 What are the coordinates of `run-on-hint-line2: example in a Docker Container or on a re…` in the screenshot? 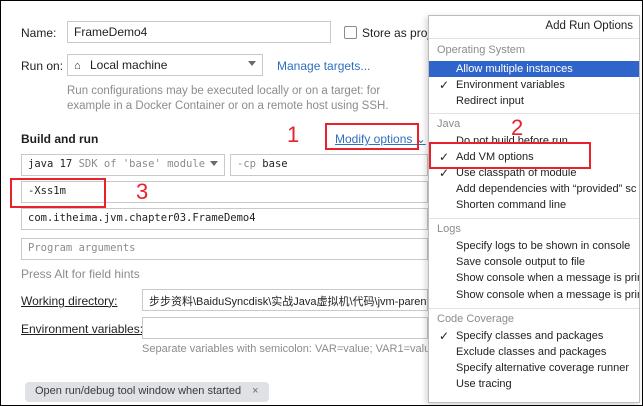 It's located at (228, 106).